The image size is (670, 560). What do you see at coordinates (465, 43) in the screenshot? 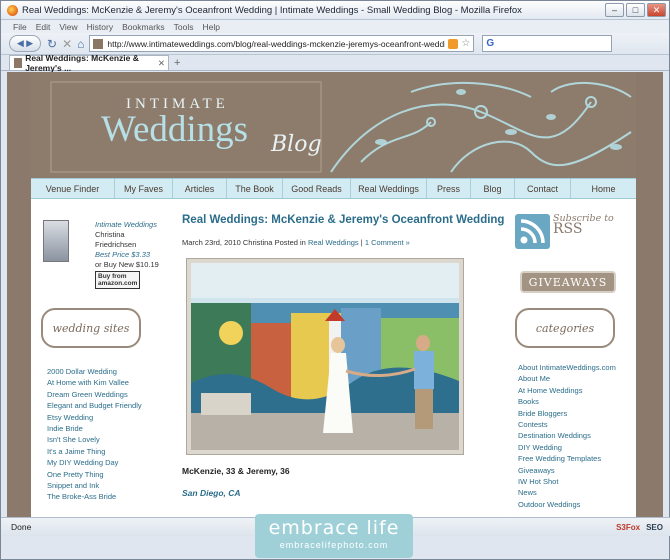
I see `bookmark-star-icon: ☆` at bounding box center [465, 43].